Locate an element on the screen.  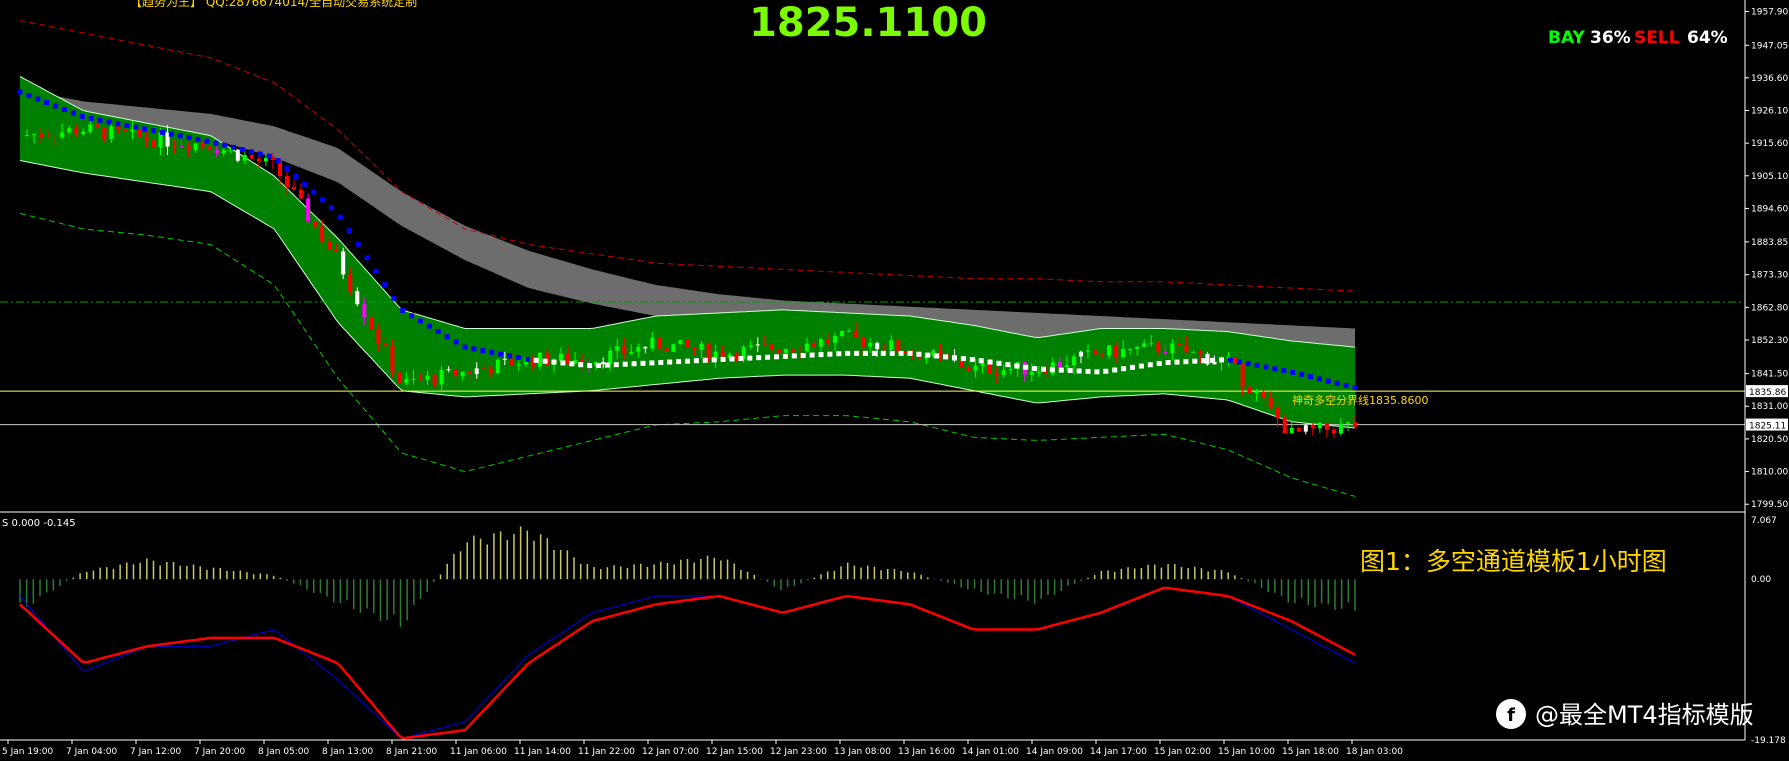
macd-tick-label: -19.178 is located at coordinates (1768, 741).